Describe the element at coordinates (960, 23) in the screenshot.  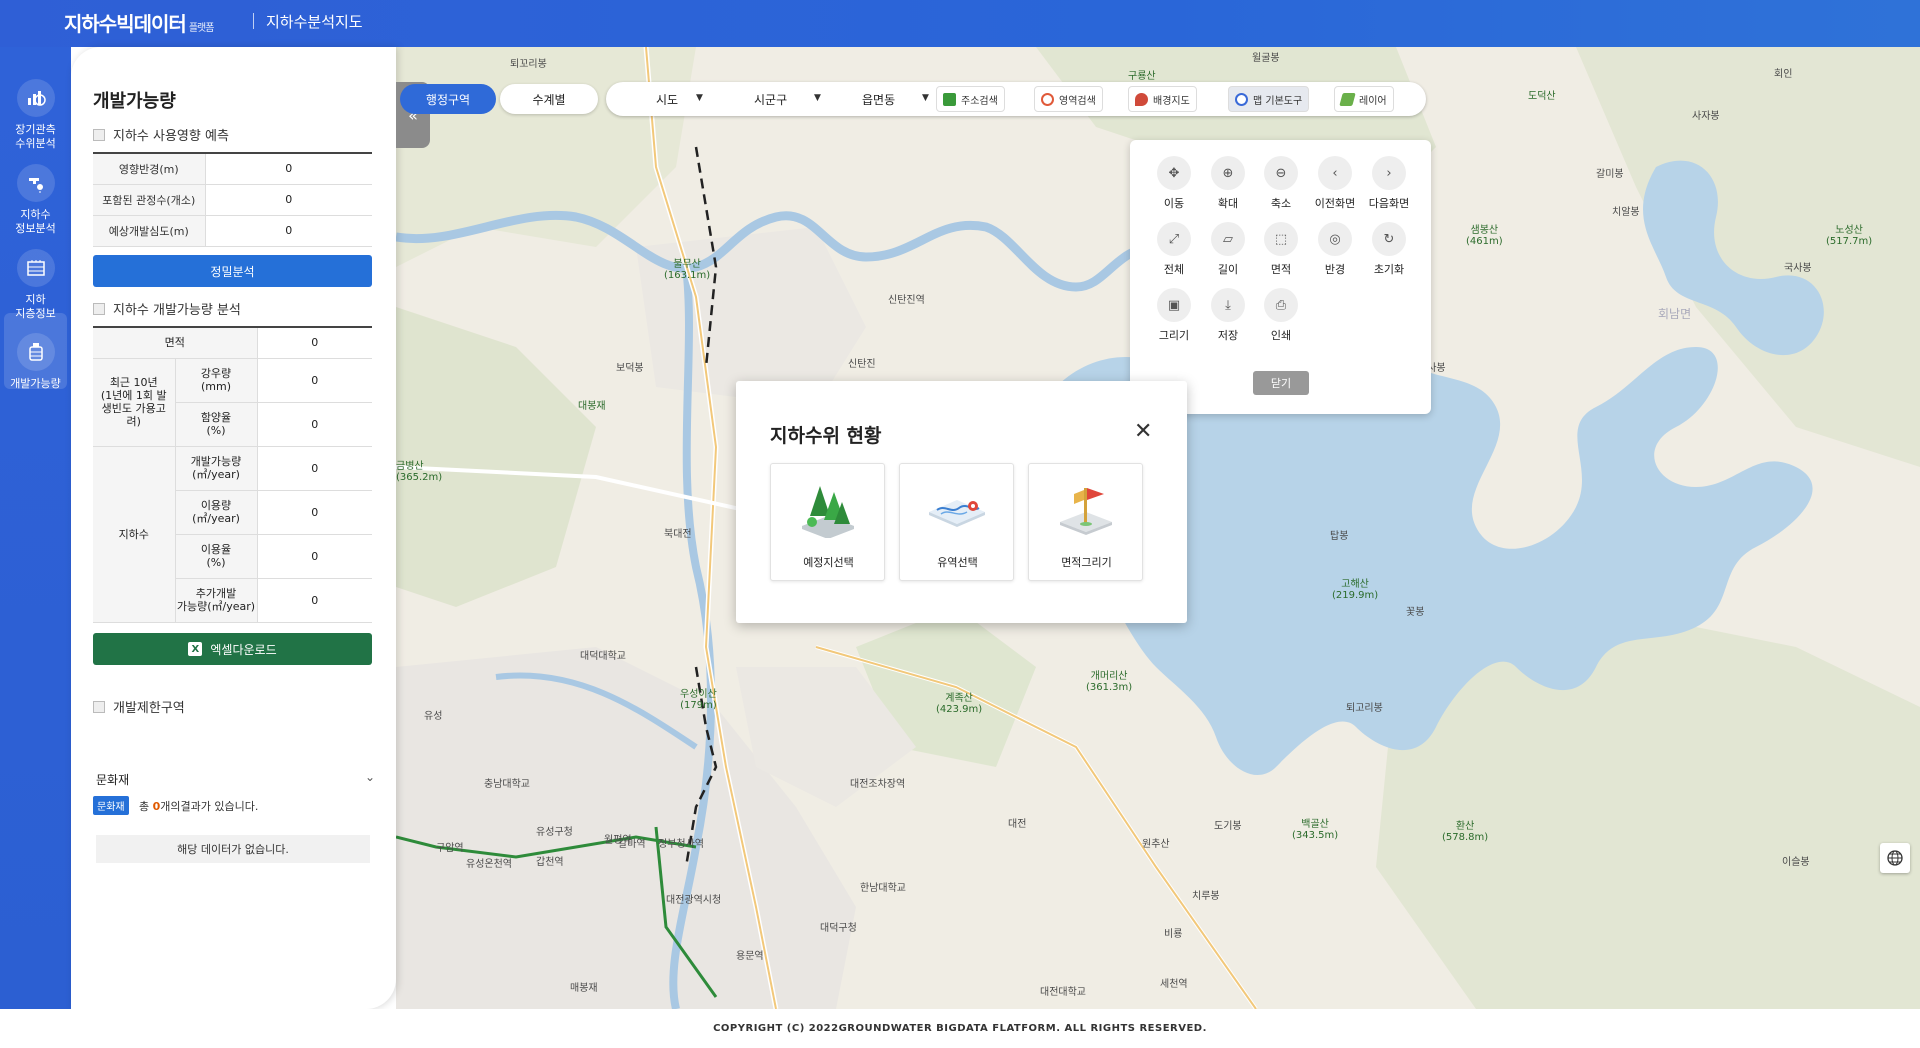
I see `app-header: 지하수빅데이터 플랫폼 지하수분석지도` at that location.